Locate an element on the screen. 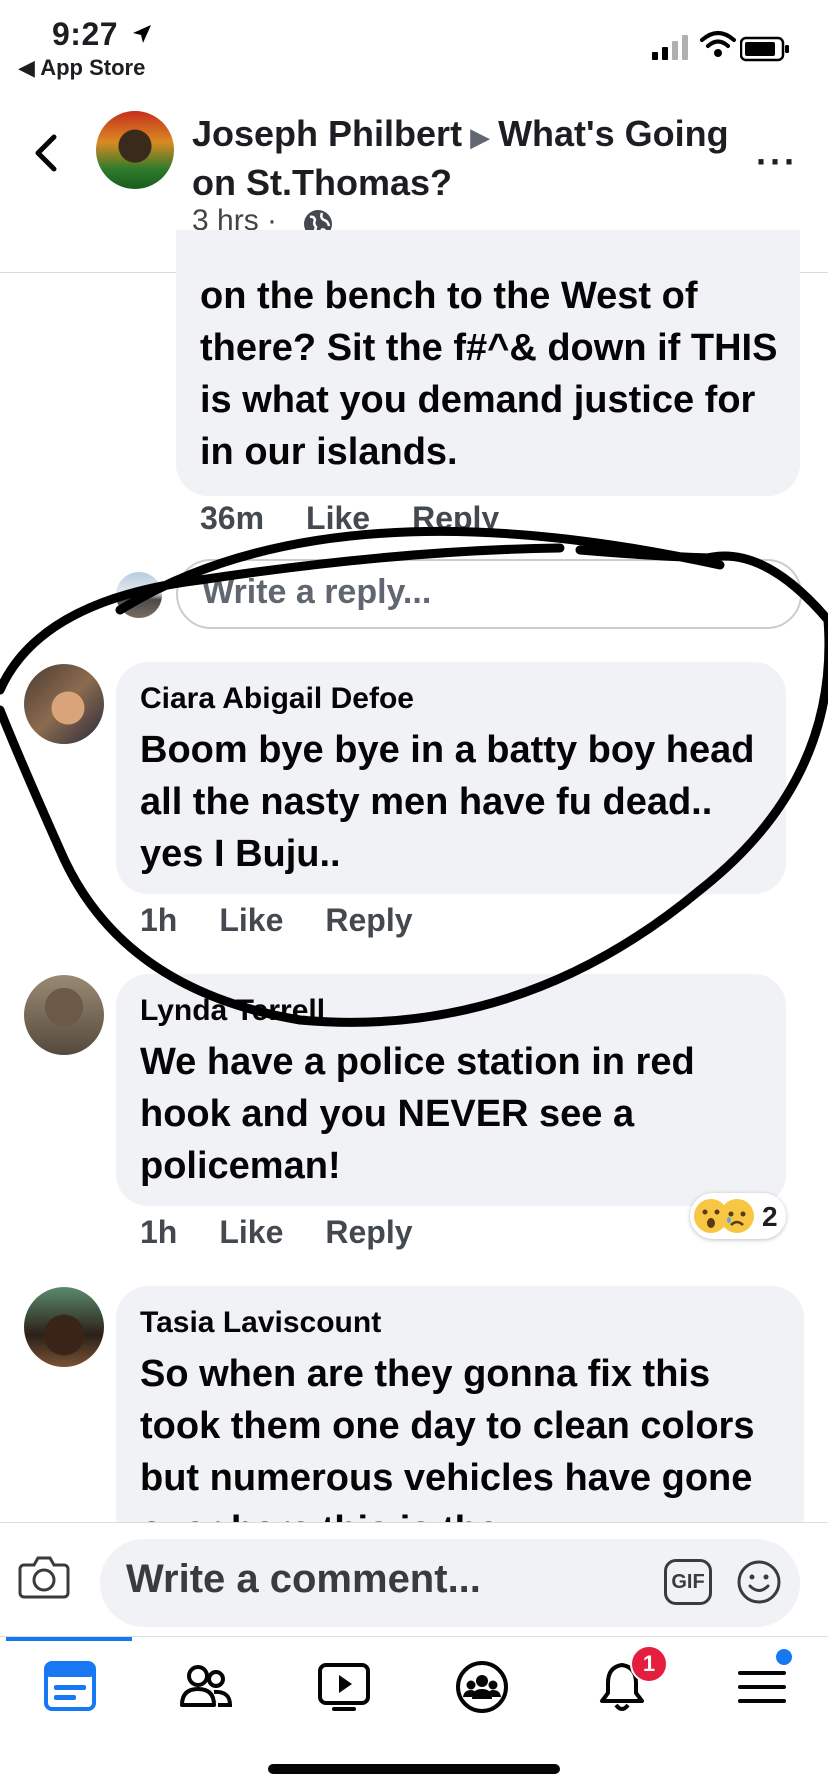 Image resolution: width=828 pixels, height=1792 pixels. commenter-name: Ciara Abigail Defoe is located at coordinates (277, 699).